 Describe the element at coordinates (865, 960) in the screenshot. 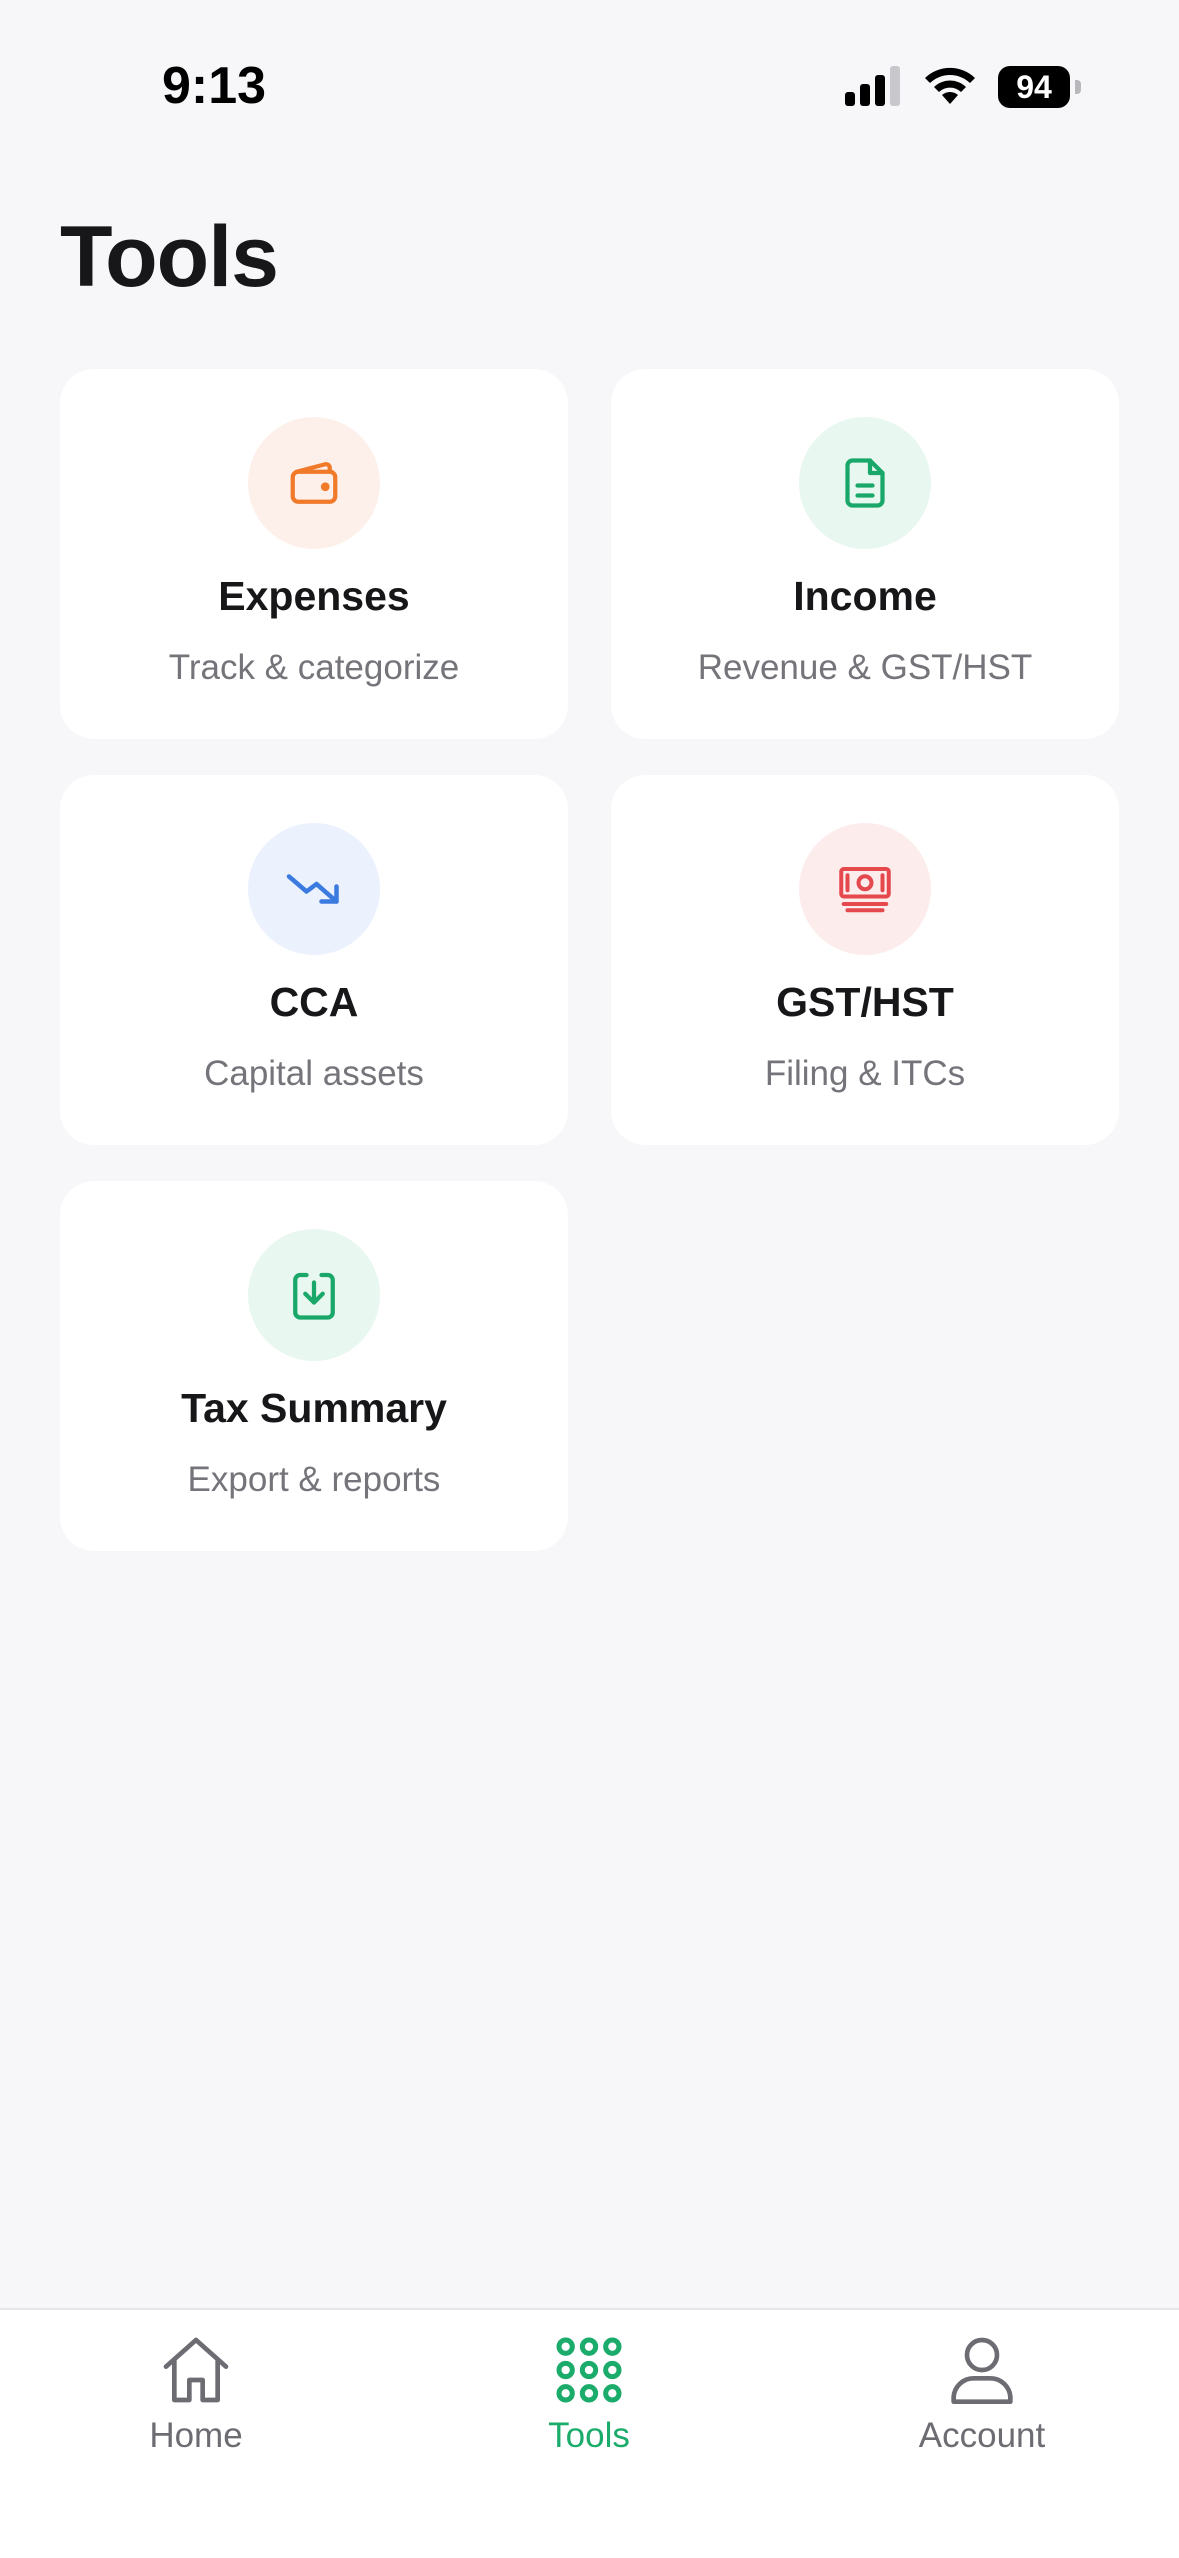

I see `tool-card-gst-hst: GST/HST Filing & ITCs` at that location.